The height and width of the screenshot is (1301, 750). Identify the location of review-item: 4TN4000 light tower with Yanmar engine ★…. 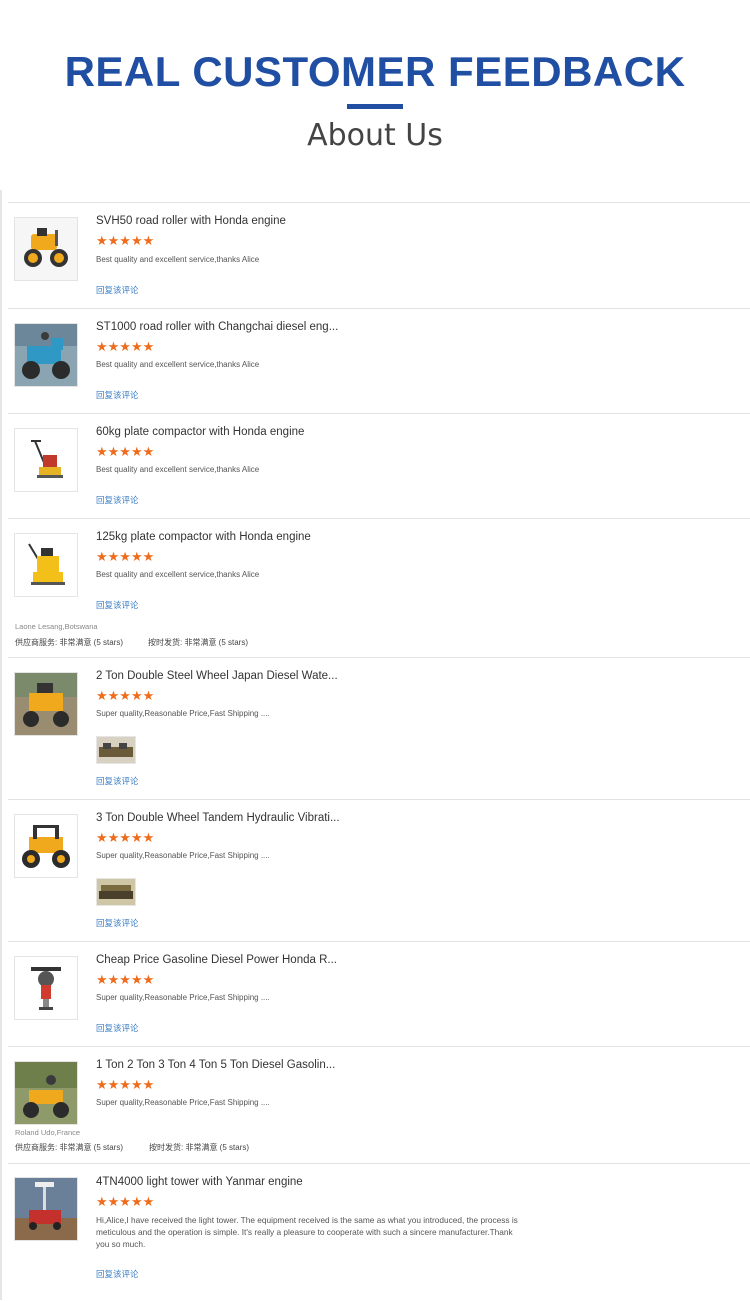
(379, 1232).